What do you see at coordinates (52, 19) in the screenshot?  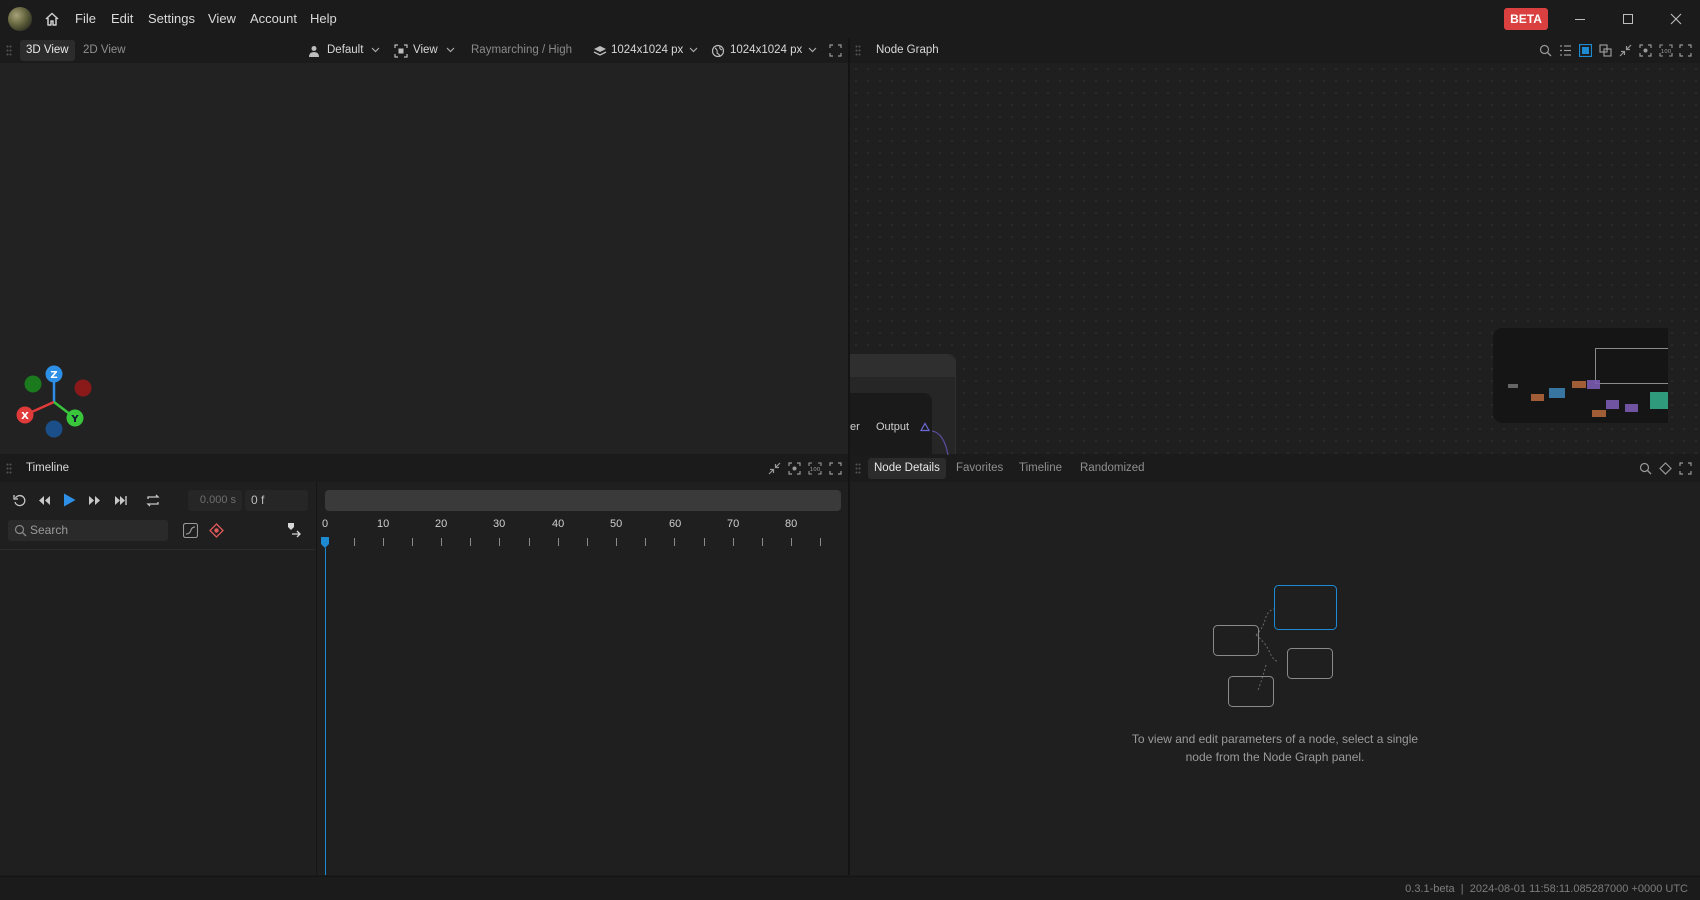 I see `home-icon` at bounding box center [52, 19].